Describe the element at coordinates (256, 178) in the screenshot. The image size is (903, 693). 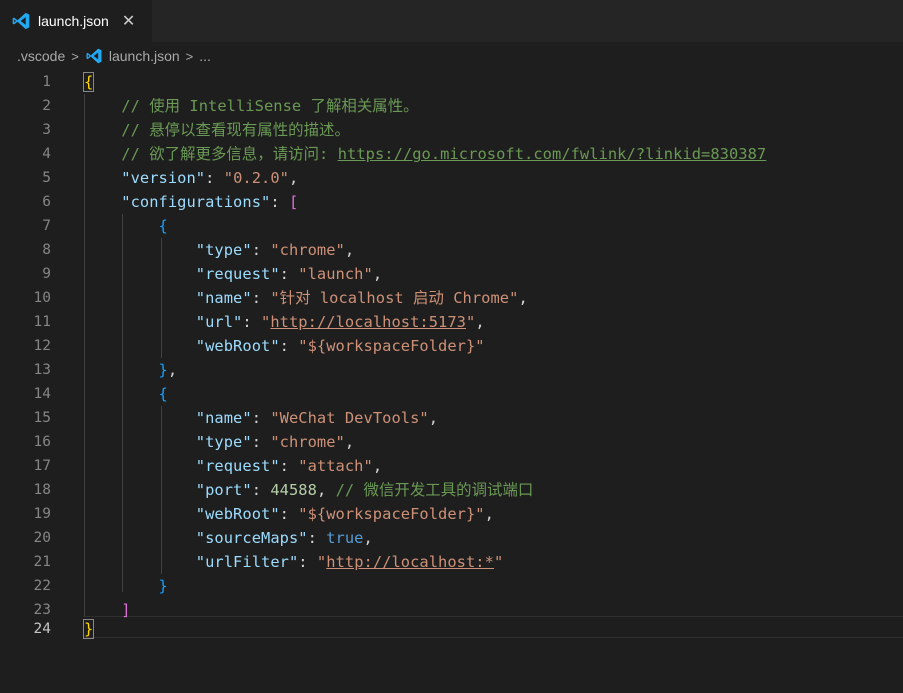
I see `json-string: "0.2.0"` at that location.